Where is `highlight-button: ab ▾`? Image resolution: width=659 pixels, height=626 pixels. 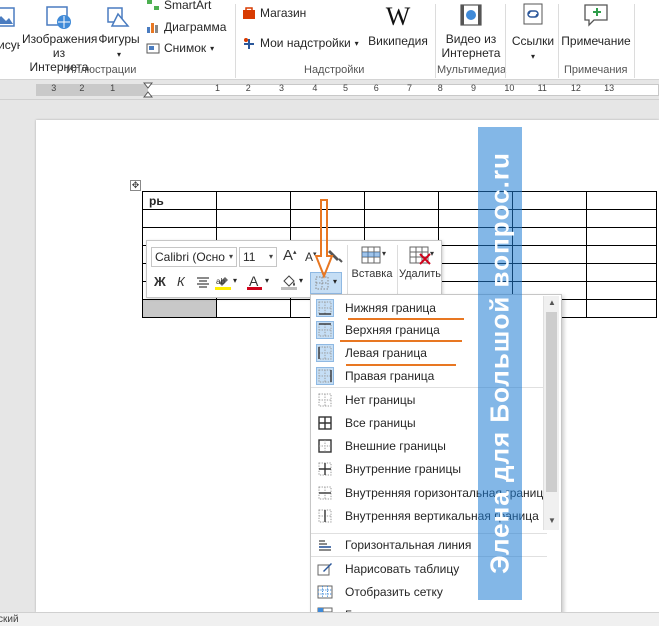 highlight-button: ab ▾ is located at coordinates (229, 283).